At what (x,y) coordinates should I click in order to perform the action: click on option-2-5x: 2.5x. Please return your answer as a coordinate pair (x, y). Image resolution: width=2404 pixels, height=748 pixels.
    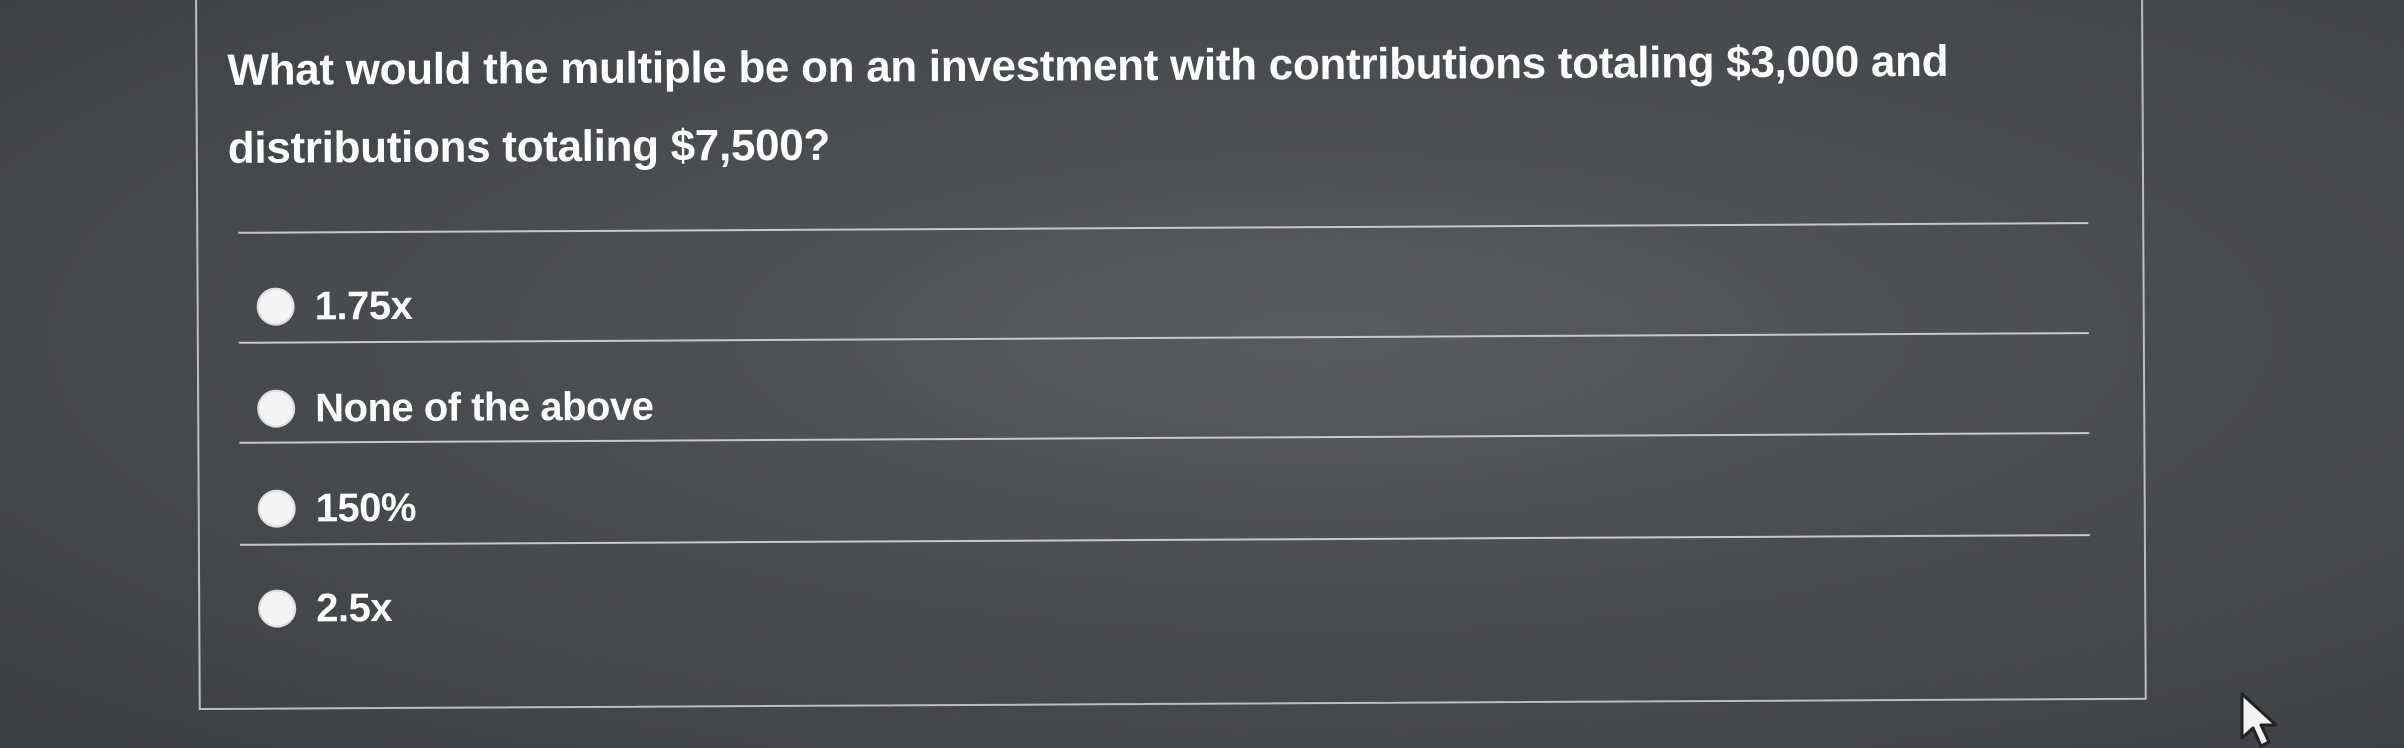
    Looking at the image, I should click on (325, 608).